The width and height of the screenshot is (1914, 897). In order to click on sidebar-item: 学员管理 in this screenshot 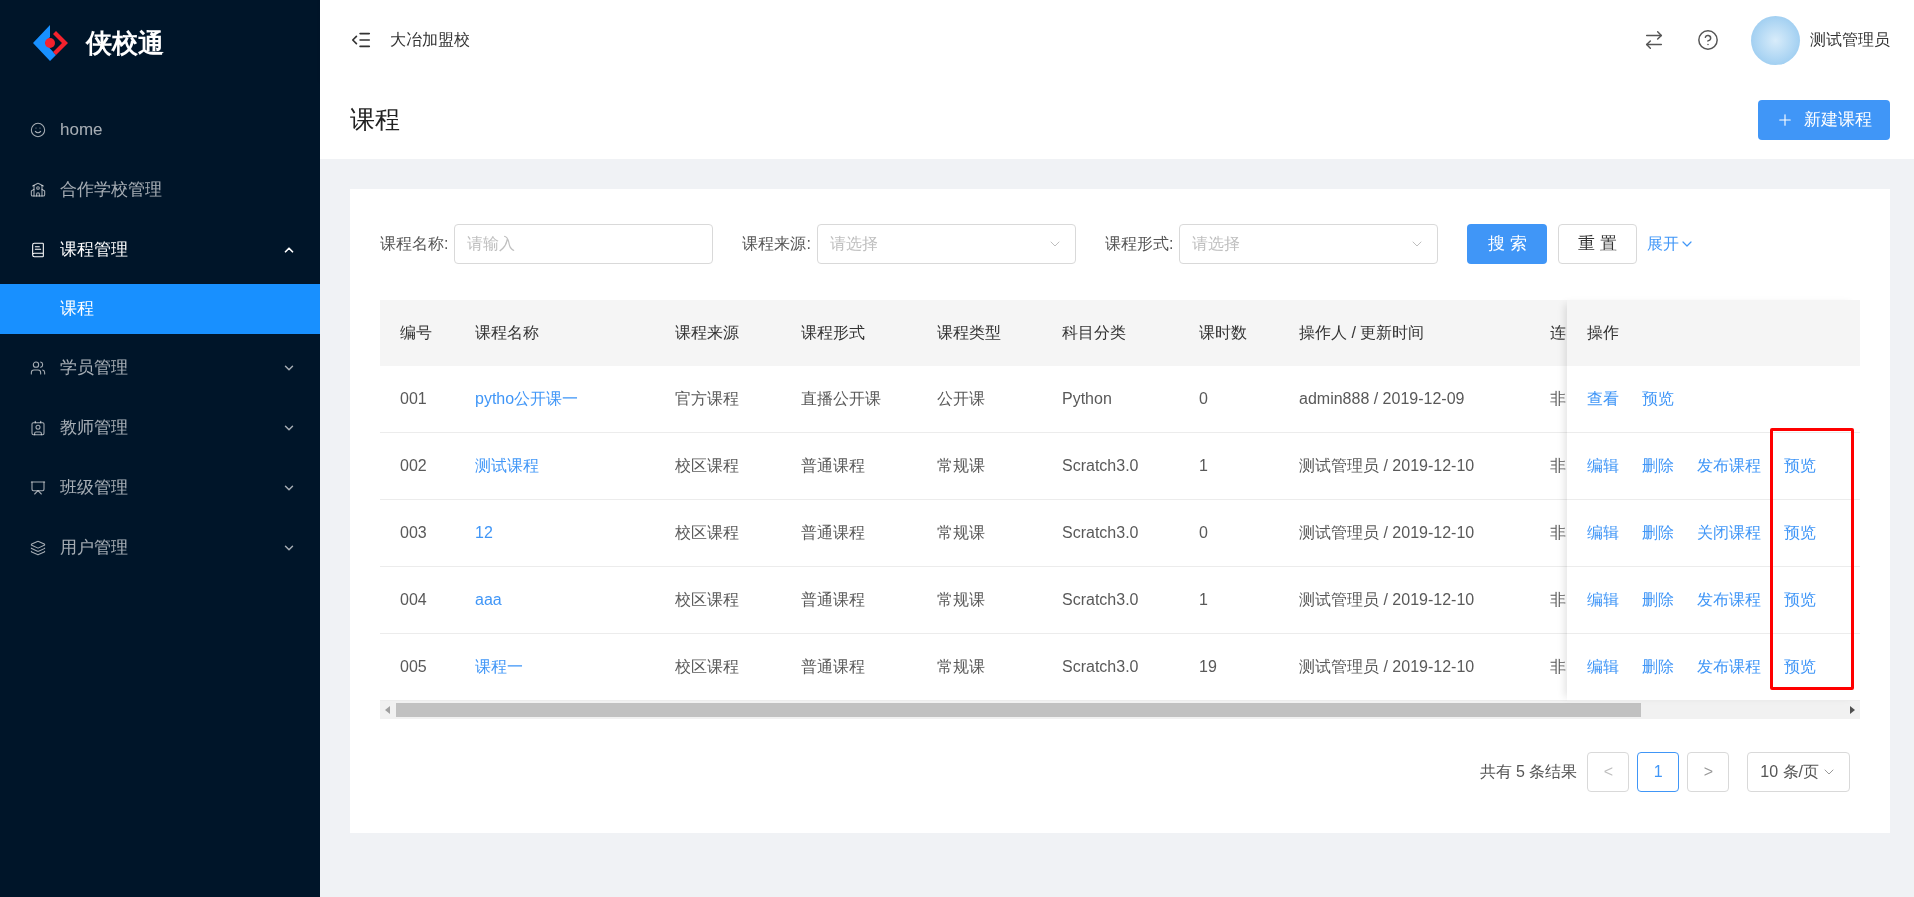, I will do `click(160, 368)`.